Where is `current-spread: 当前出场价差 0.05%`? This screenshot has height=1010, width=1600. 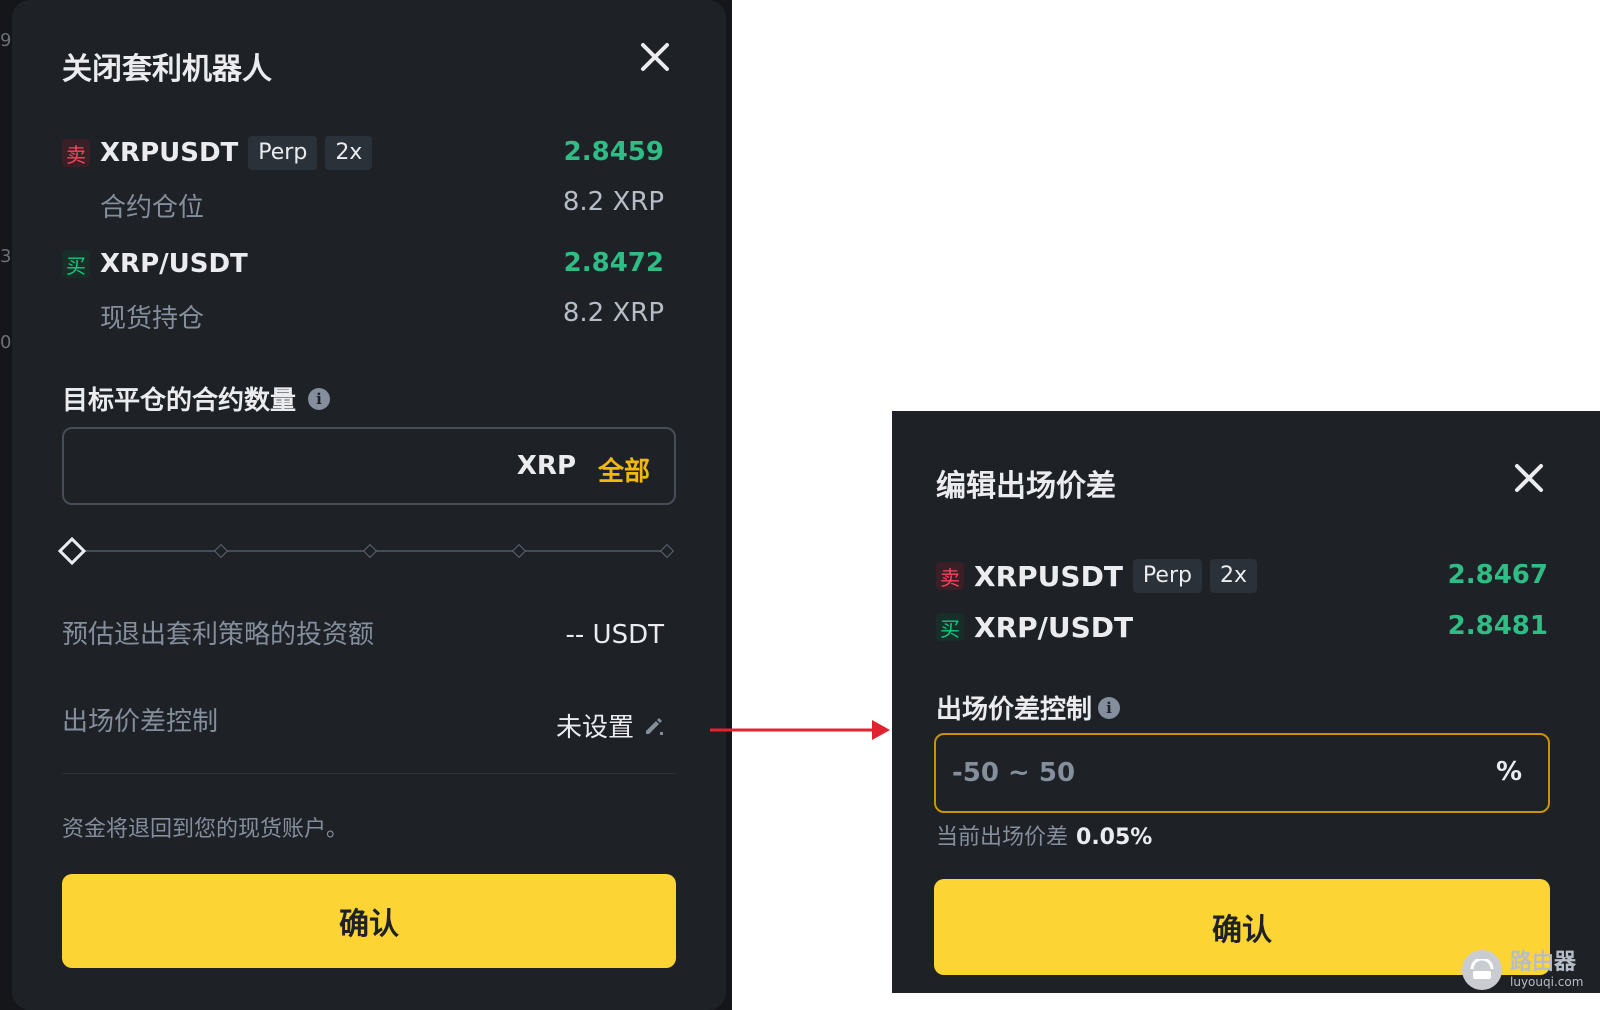 current-spread: 当前出场价差 0.05% is located at coordinates (1044, 835).